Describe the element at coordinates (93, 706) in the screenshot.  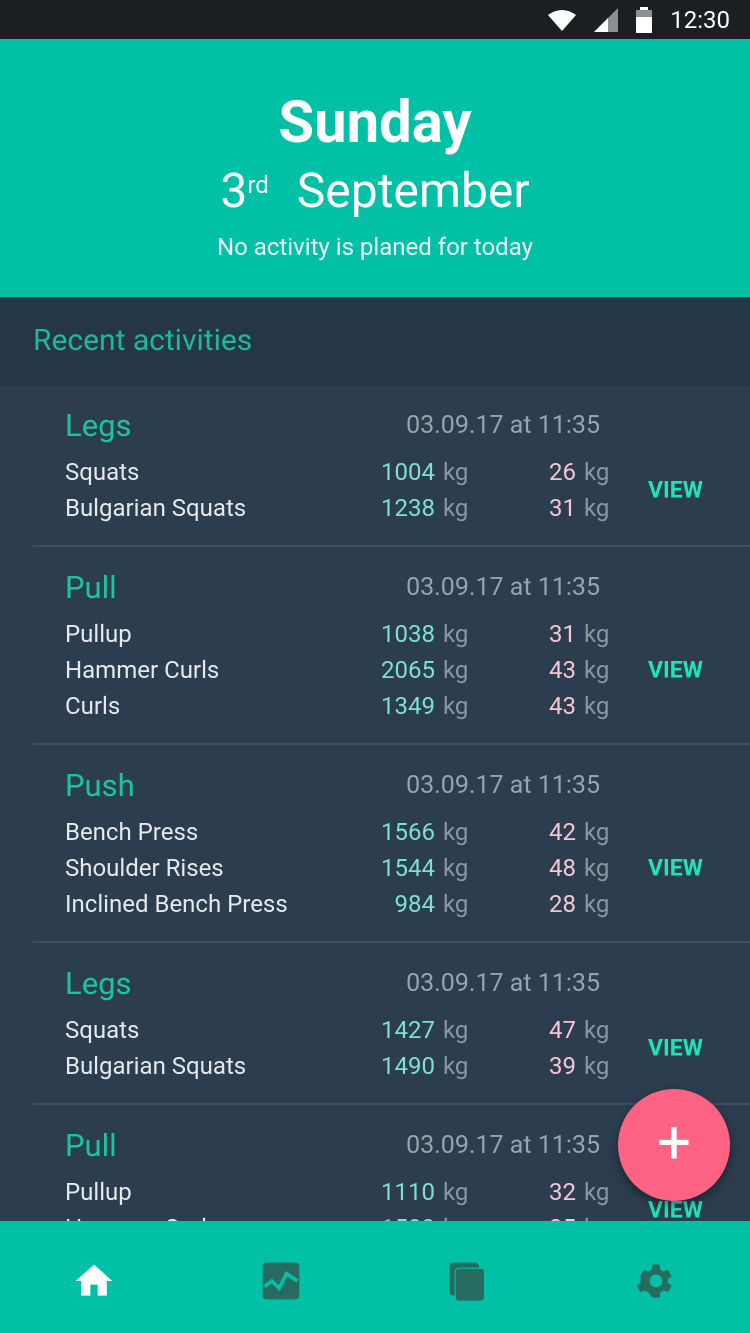
I see `exercise-name: Curls` at that location.